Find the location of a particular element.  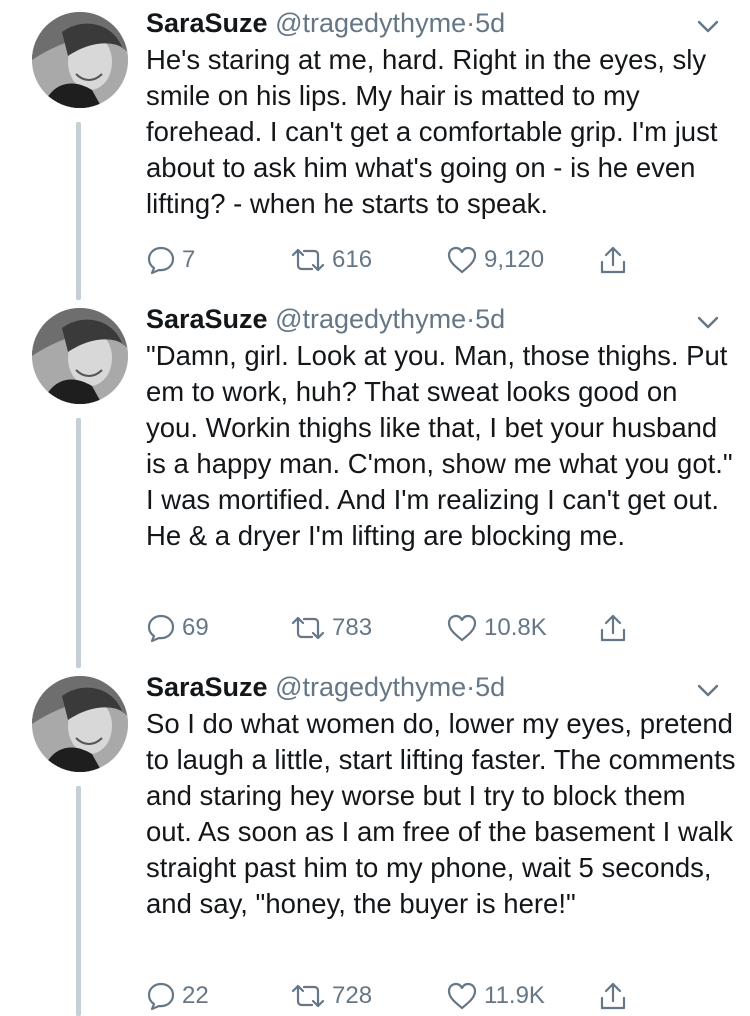

reply-count: 22 is located at coordinates (195, 995).